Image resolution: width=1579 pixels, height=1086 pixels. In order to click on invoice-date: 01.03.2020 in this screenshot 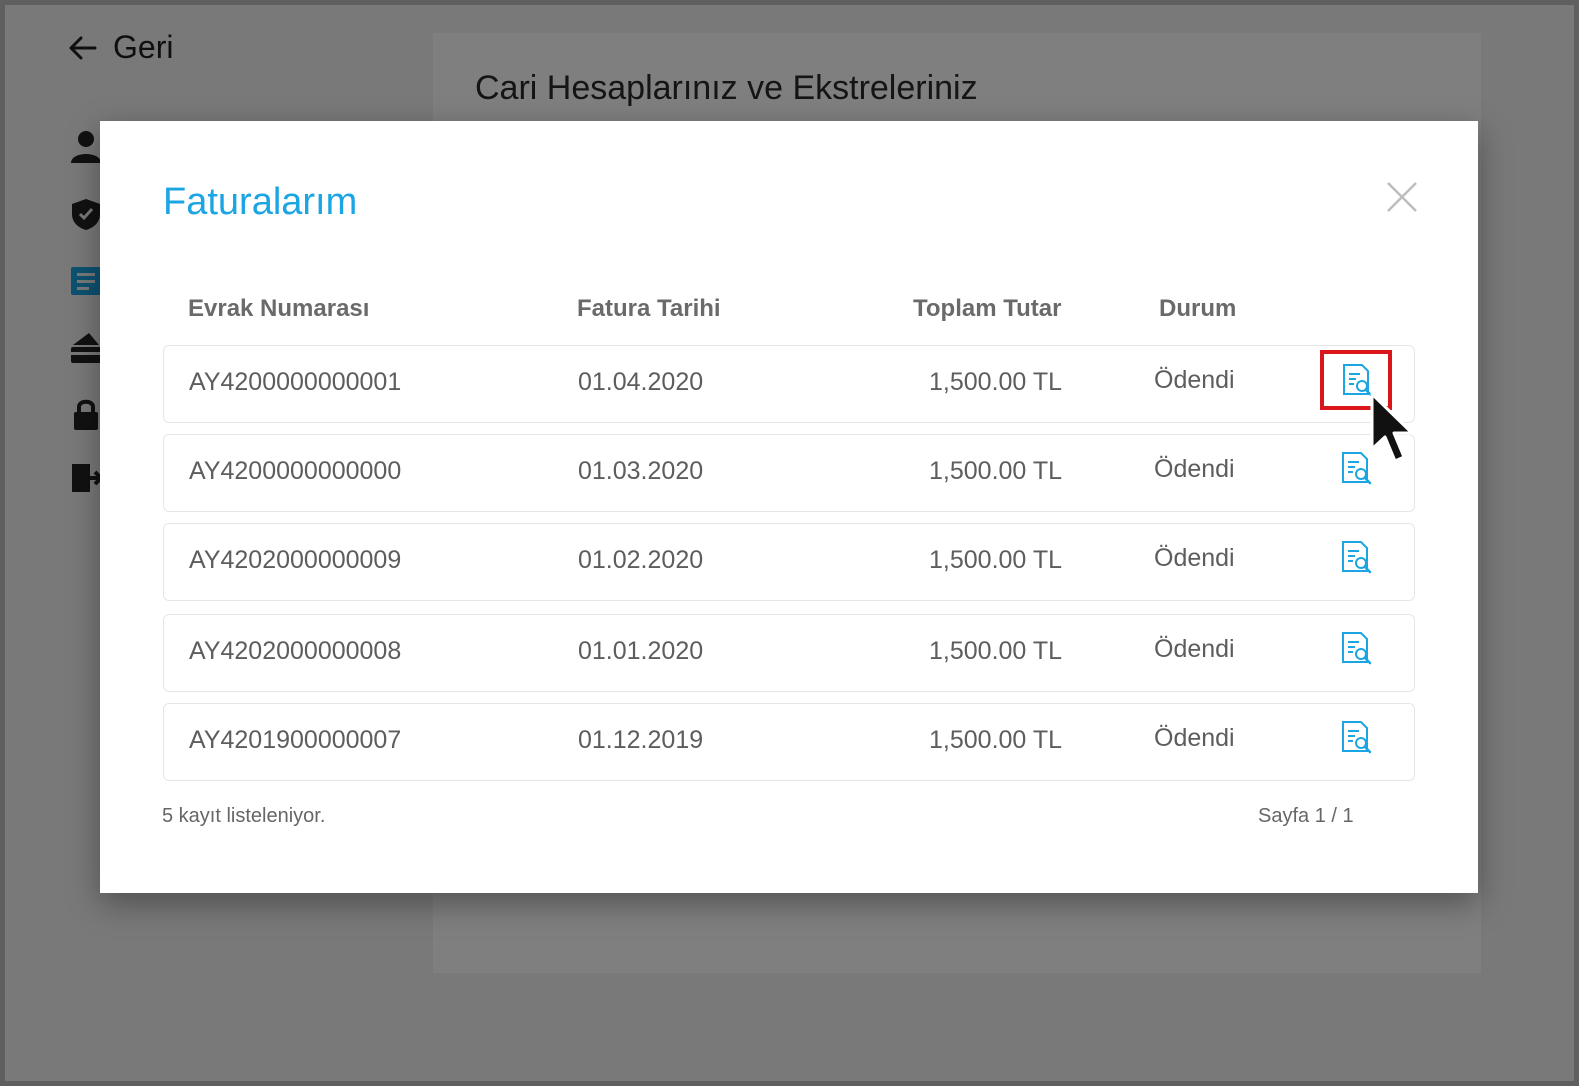, I will do `click(641, 471)`.